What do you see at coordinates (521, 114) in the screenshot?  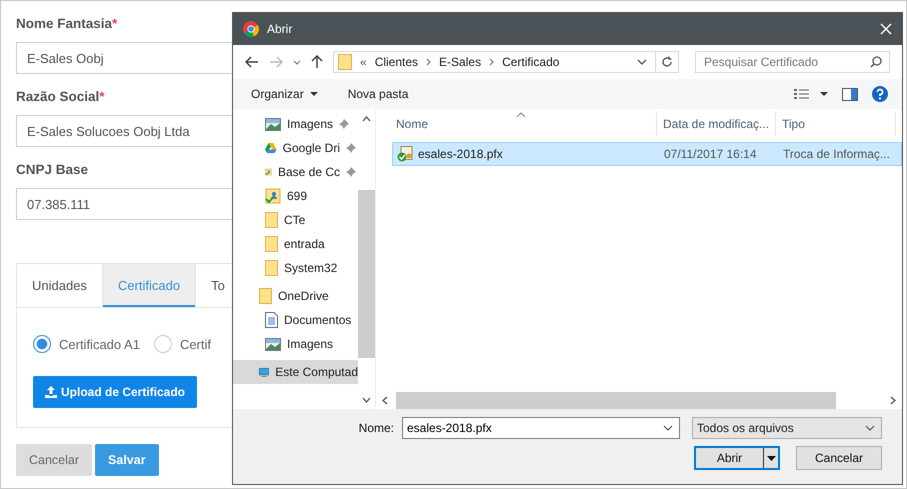 I see `sort-caret-icon` at bounding box center [521, 114].